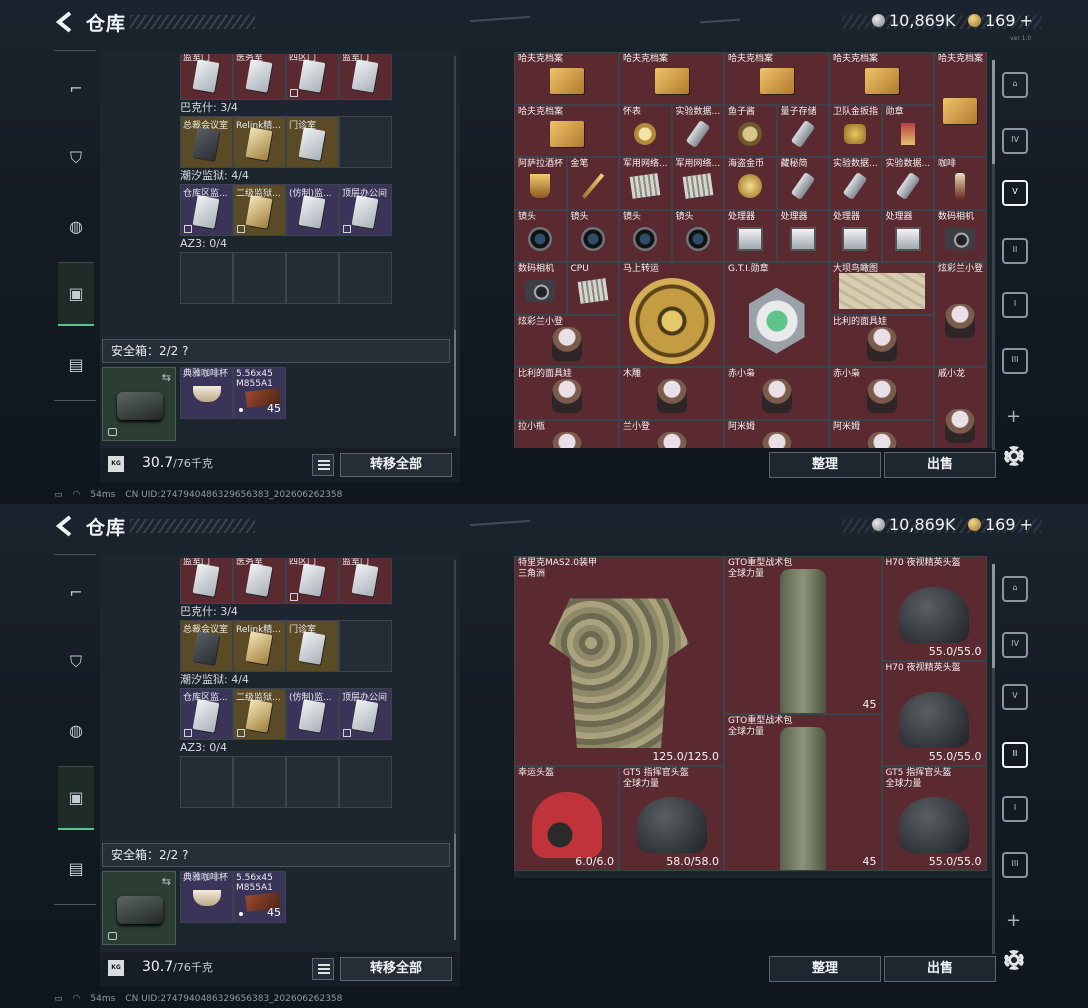 This screenshot has width=1088, height=1008. I want to click on stash-item: 卫队金扳指, so click(855, 130).